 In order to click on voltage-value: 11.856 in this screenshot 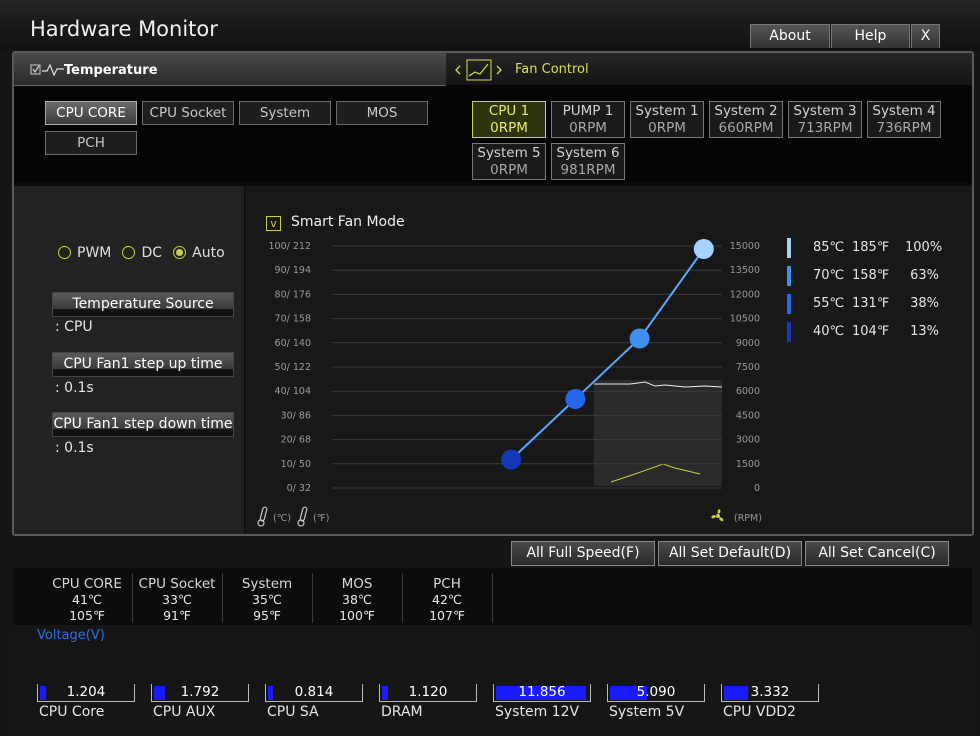, I will do `click(542, 692)`.